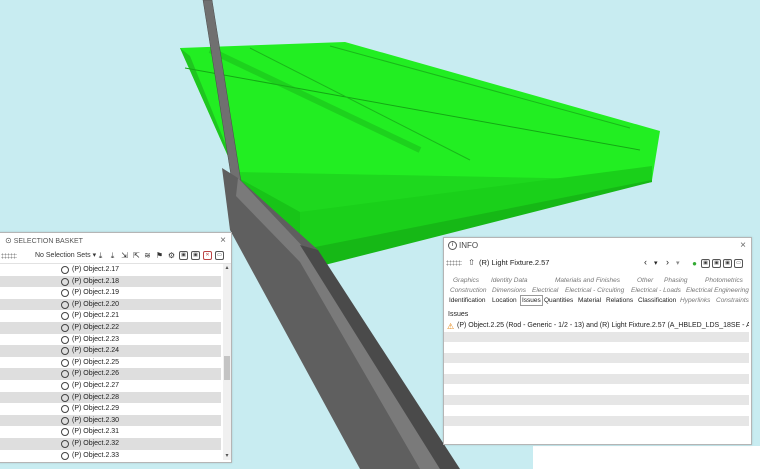 The image size is (760, 469). What do you see at coordinates (468, 290) in the screenshot?
I see `tab-construction: Construction` at bounding box center [468, 290].